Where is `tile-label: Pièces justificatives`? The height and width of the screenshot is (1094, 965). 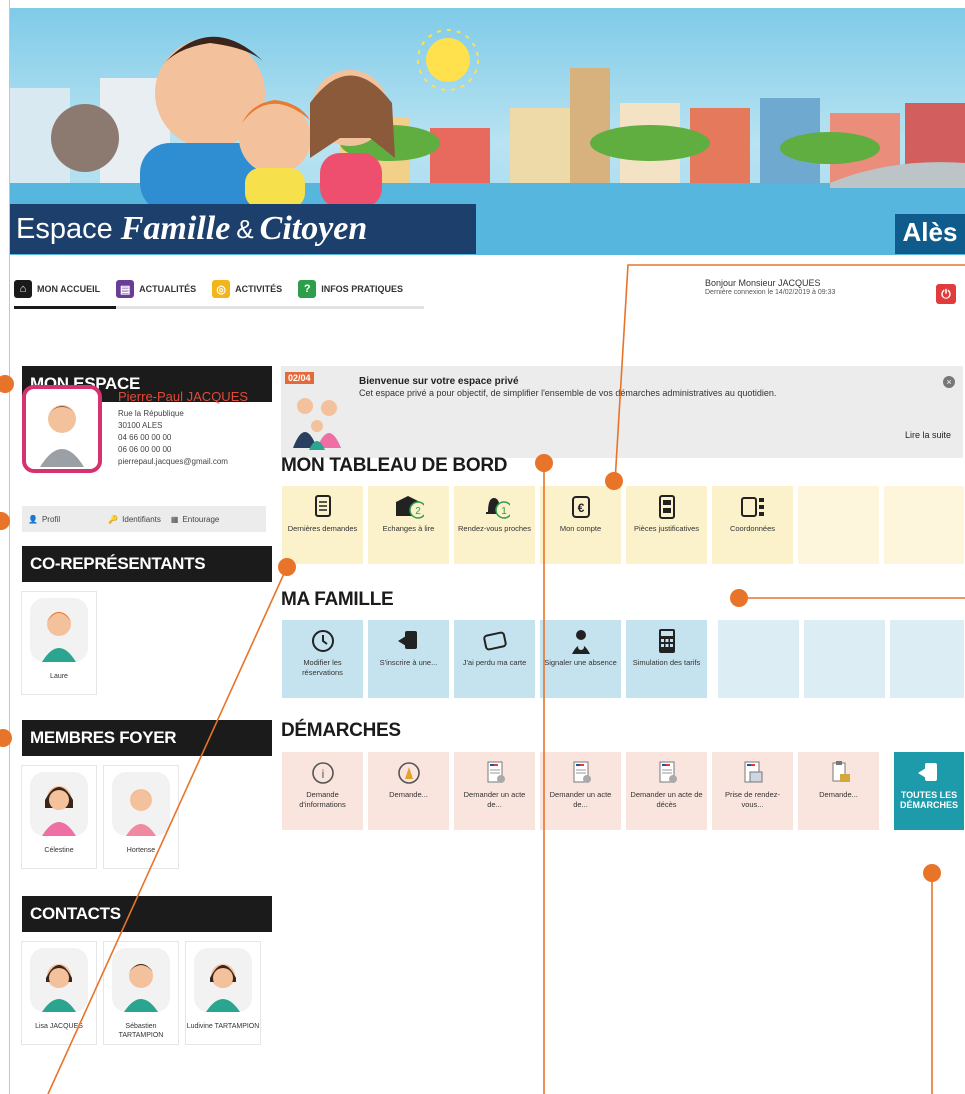 tile-label: Pièces justificatives is located at coordinates (666, 528).